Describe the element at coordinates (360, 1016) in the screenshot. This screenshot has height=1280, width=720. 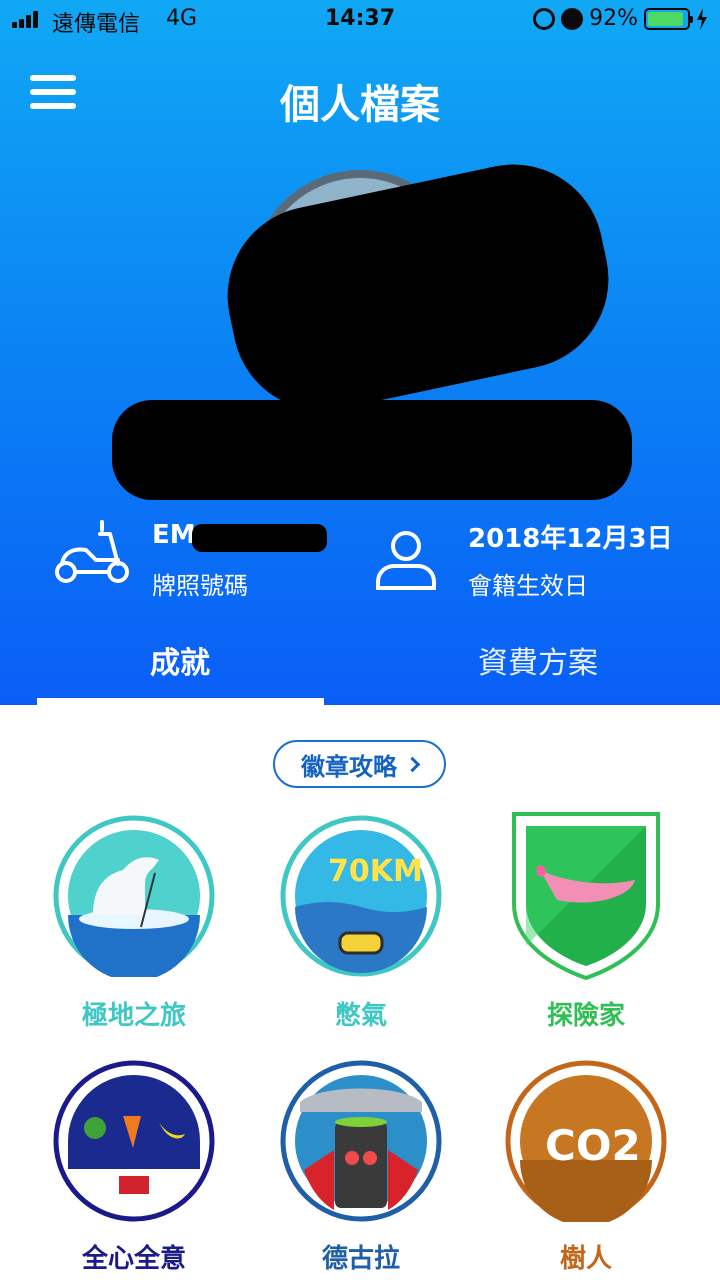
I see `badge-label-breath-hold: 憋氣` at that location.